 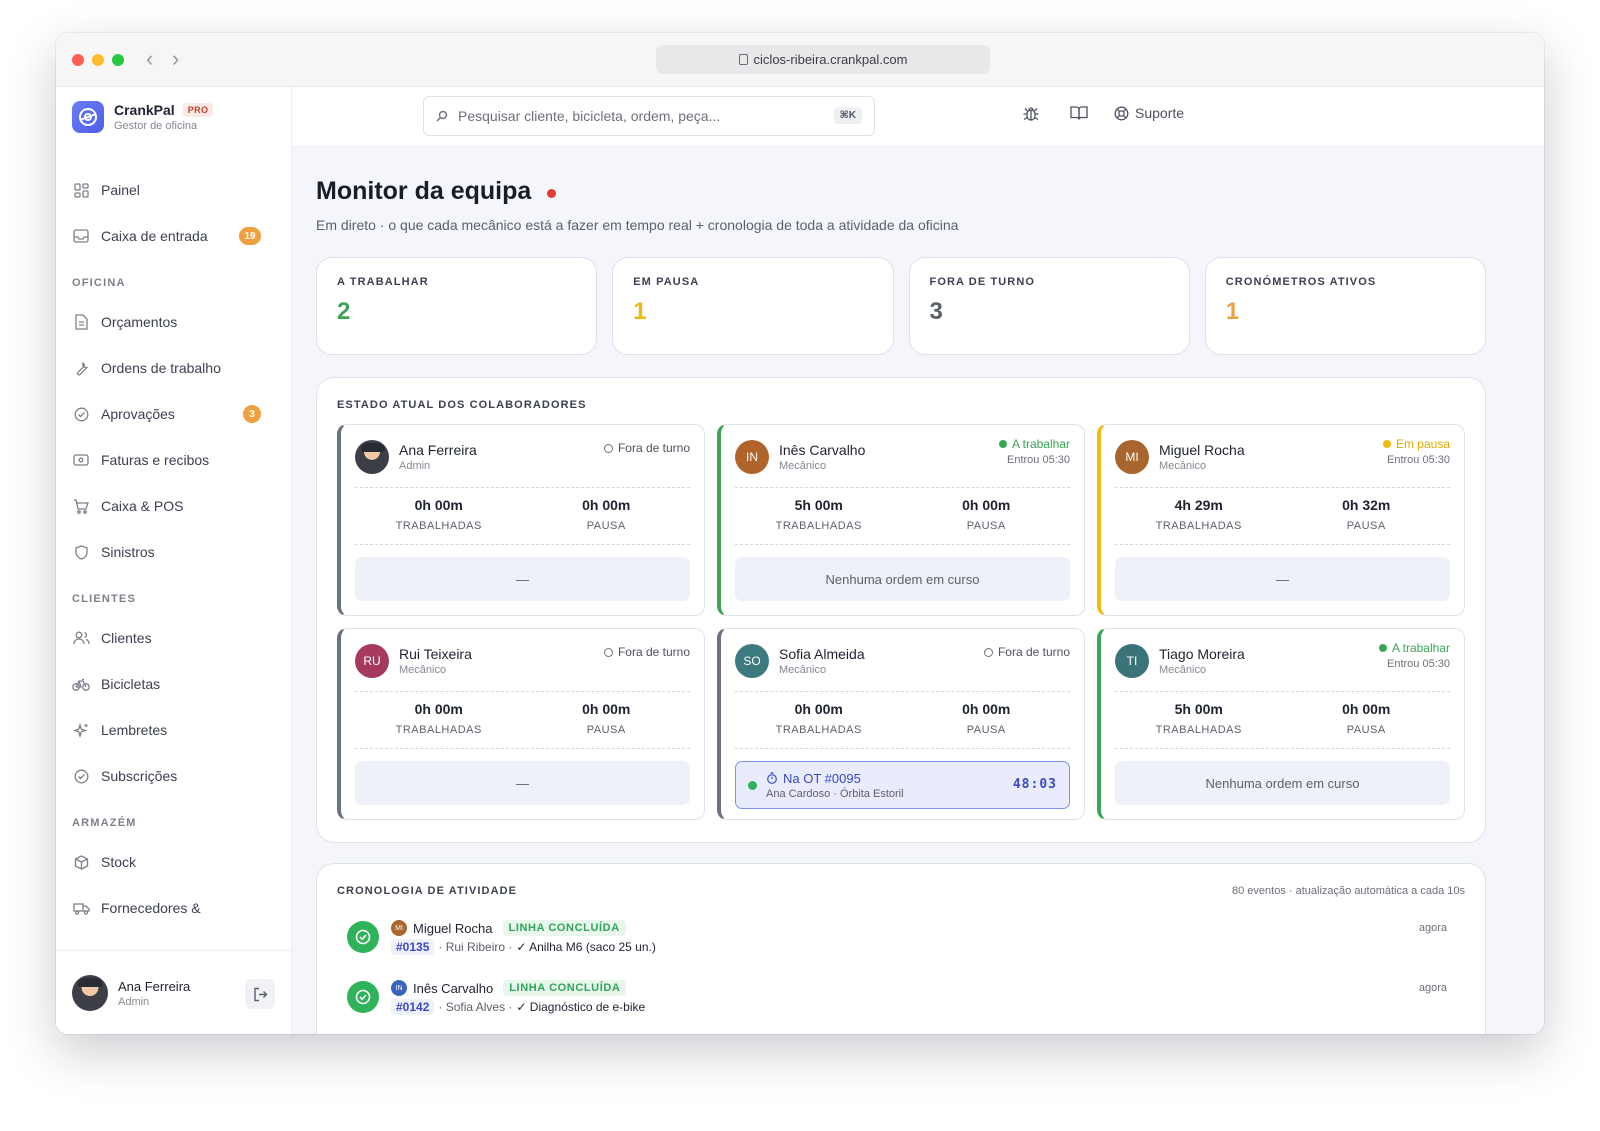 I want to click on paused-dot-icon, so click(x=1386, y=444).